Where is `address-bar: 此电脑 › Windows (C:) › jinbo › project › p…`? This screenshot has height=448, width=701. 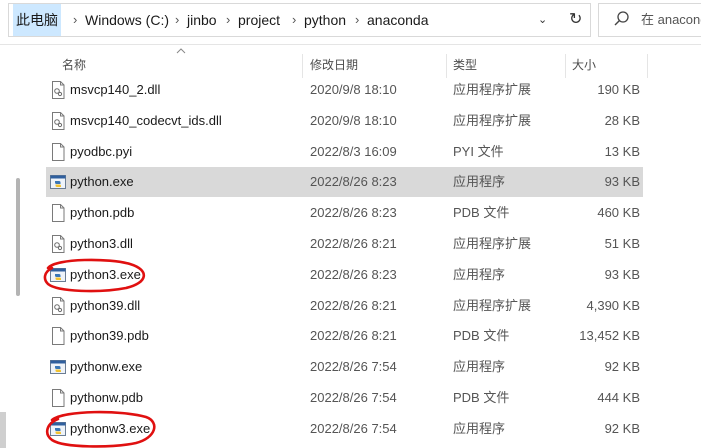
address-bar: 此电脑 › Windows (C:) › jinbo › project › p… is located at coordinates (299, 20).